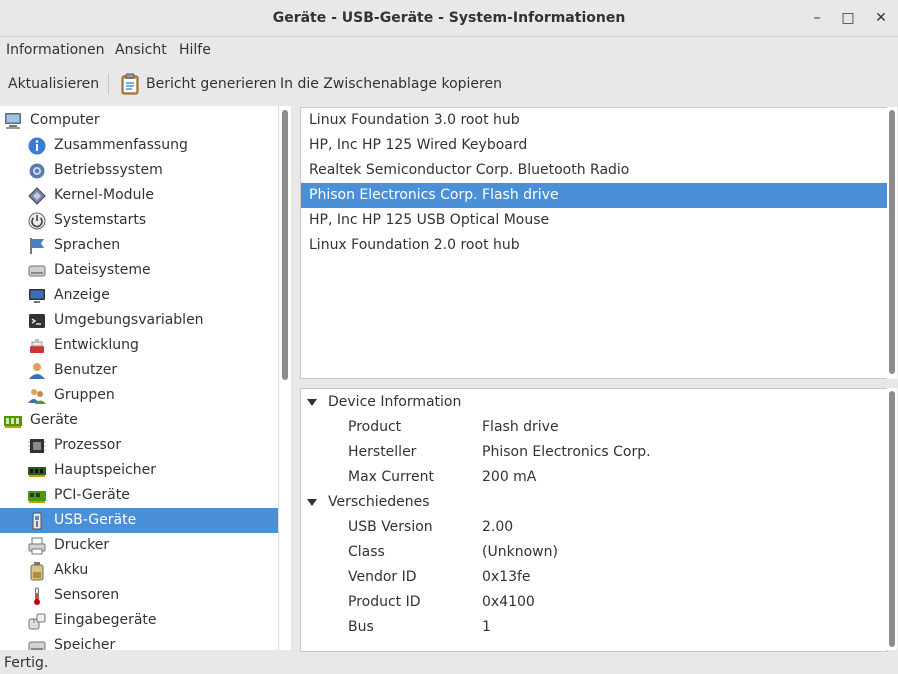 Image resolution: width=898 pixels, height=674 pixels. What do you see at coordinates (486, 627) in the screenshot?
I see `details-value: 1` at bounding box center [486, 627].